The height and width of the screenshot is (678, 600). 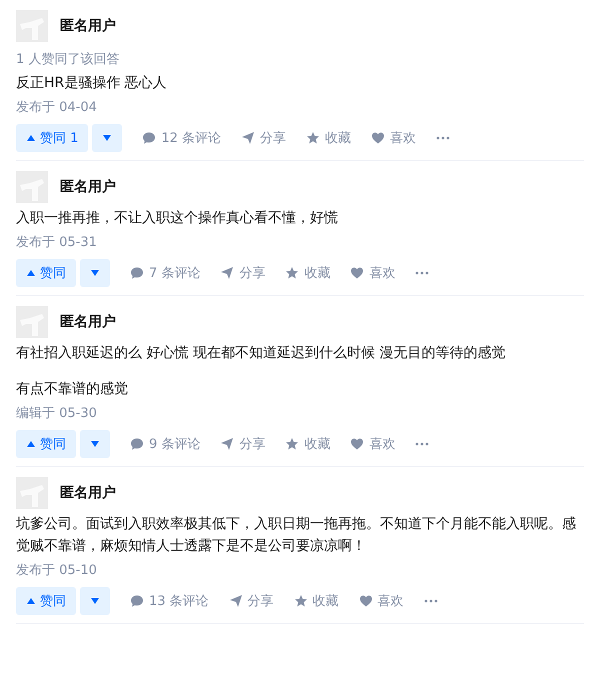 I want to click on comment-button: 12 条评论, so click(x=182, y=138).